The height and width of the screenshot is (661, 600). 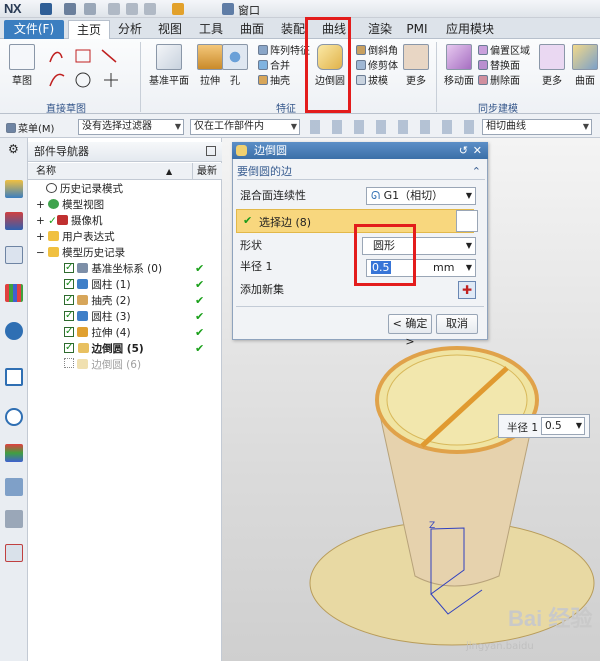 What do you see at coordinates (14, 453) in the screenshot?
I see `visualization-icon` at bounding box center [14, 453].